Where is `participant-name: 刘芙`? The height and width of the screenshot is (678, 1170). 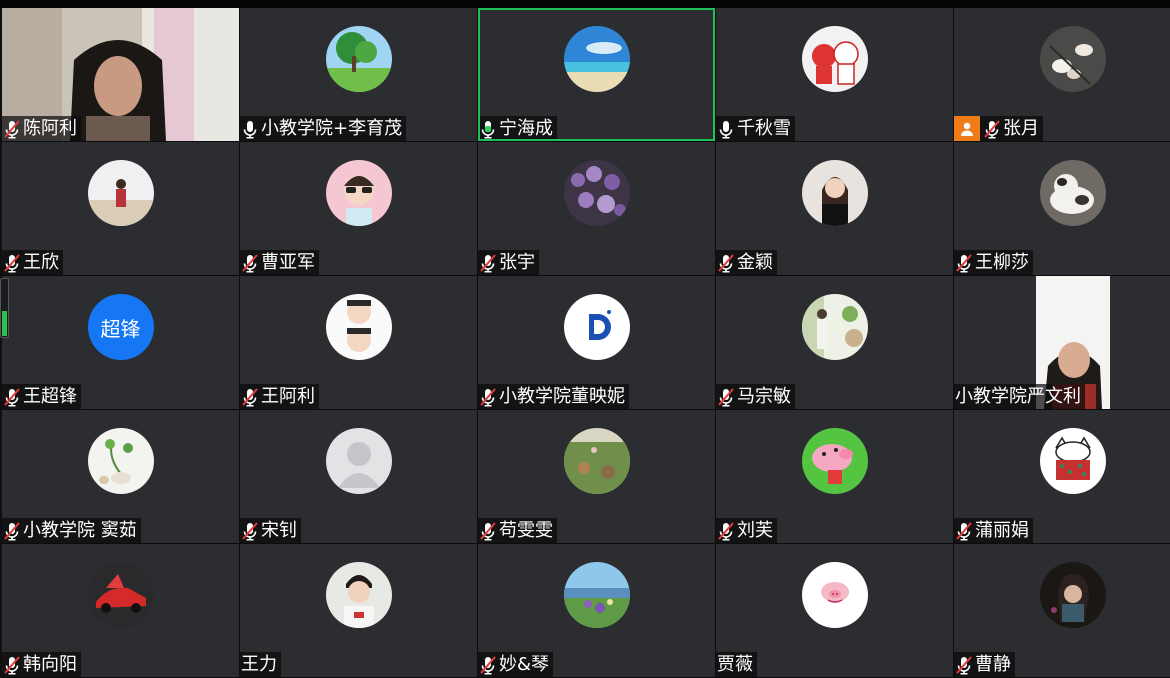 participant-name: 刘芙 is located at coordinates (755, 530).